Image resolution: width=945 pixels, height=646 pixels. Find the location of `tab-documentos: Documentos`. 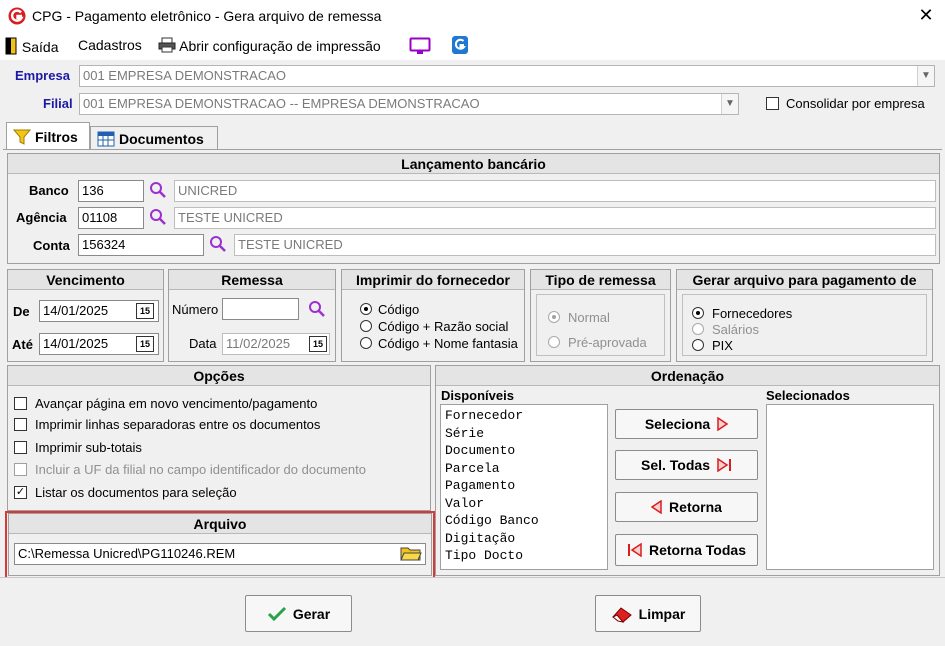

tab-documentos: Documentos is located at coordinates (154, 138).